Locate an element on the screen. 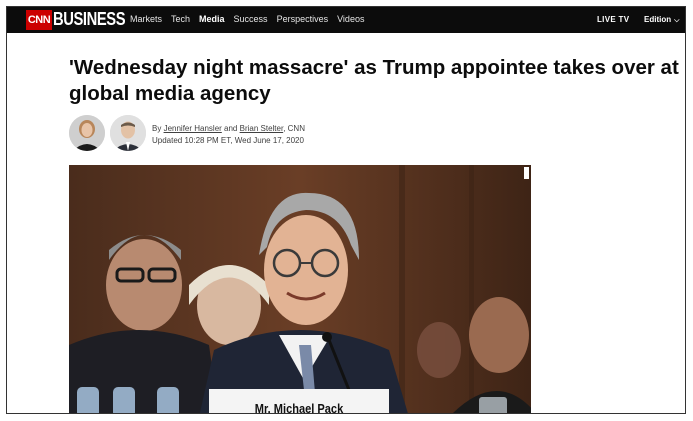 This screenshot has width=693, height=421. nav-item-success: Success is located at coordinates (251, 19).